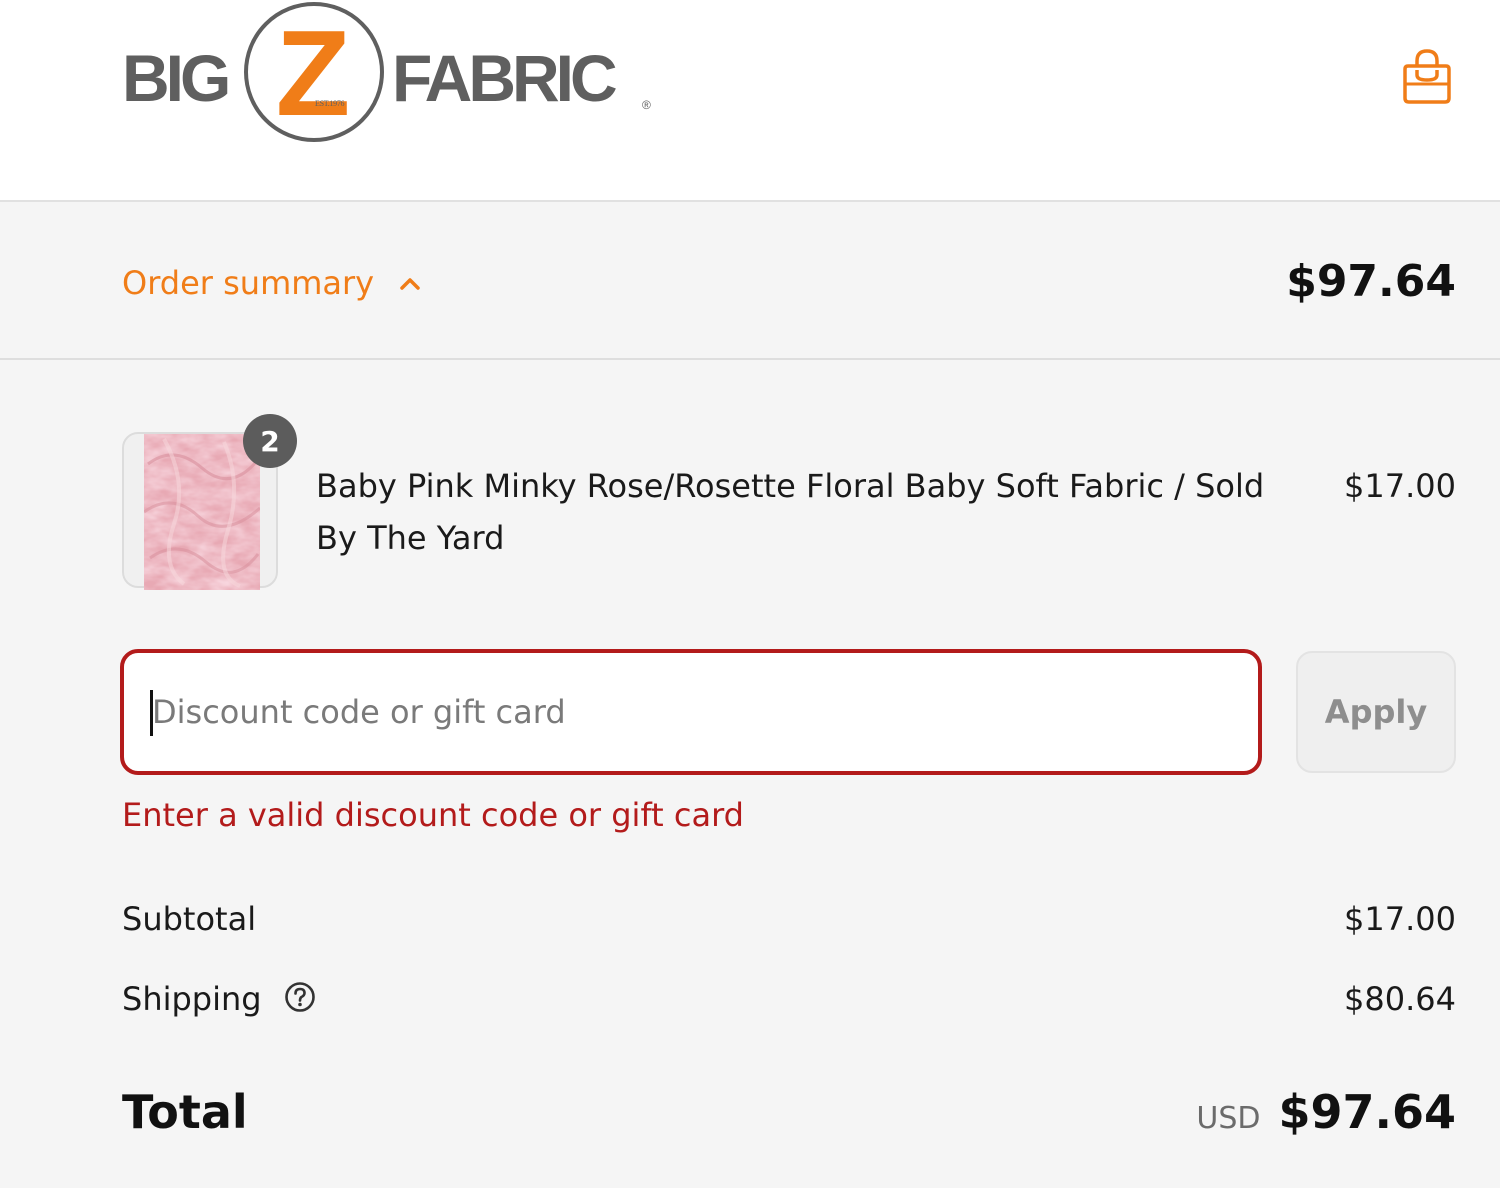  I want to click on order-summary-label: Order summary, so click(248, 283).